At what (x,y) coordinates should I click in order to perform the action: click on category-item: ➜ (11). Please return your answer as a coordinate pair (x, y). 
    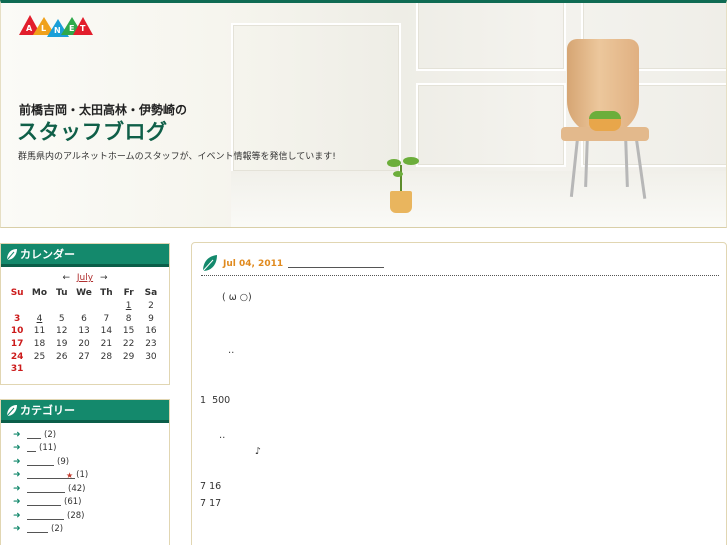
    Looking at the image, I should click on (91, 449).